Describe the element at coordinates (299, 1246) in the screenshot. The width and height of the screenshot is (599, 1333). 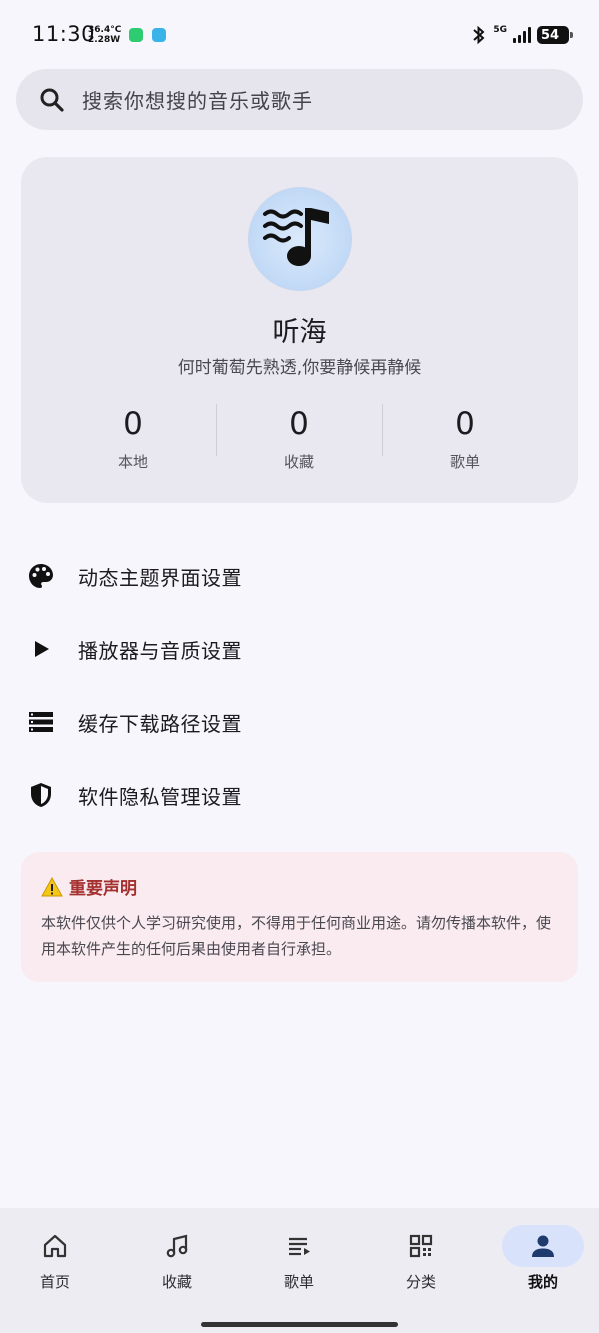
I see `playlist-icon` at that location.